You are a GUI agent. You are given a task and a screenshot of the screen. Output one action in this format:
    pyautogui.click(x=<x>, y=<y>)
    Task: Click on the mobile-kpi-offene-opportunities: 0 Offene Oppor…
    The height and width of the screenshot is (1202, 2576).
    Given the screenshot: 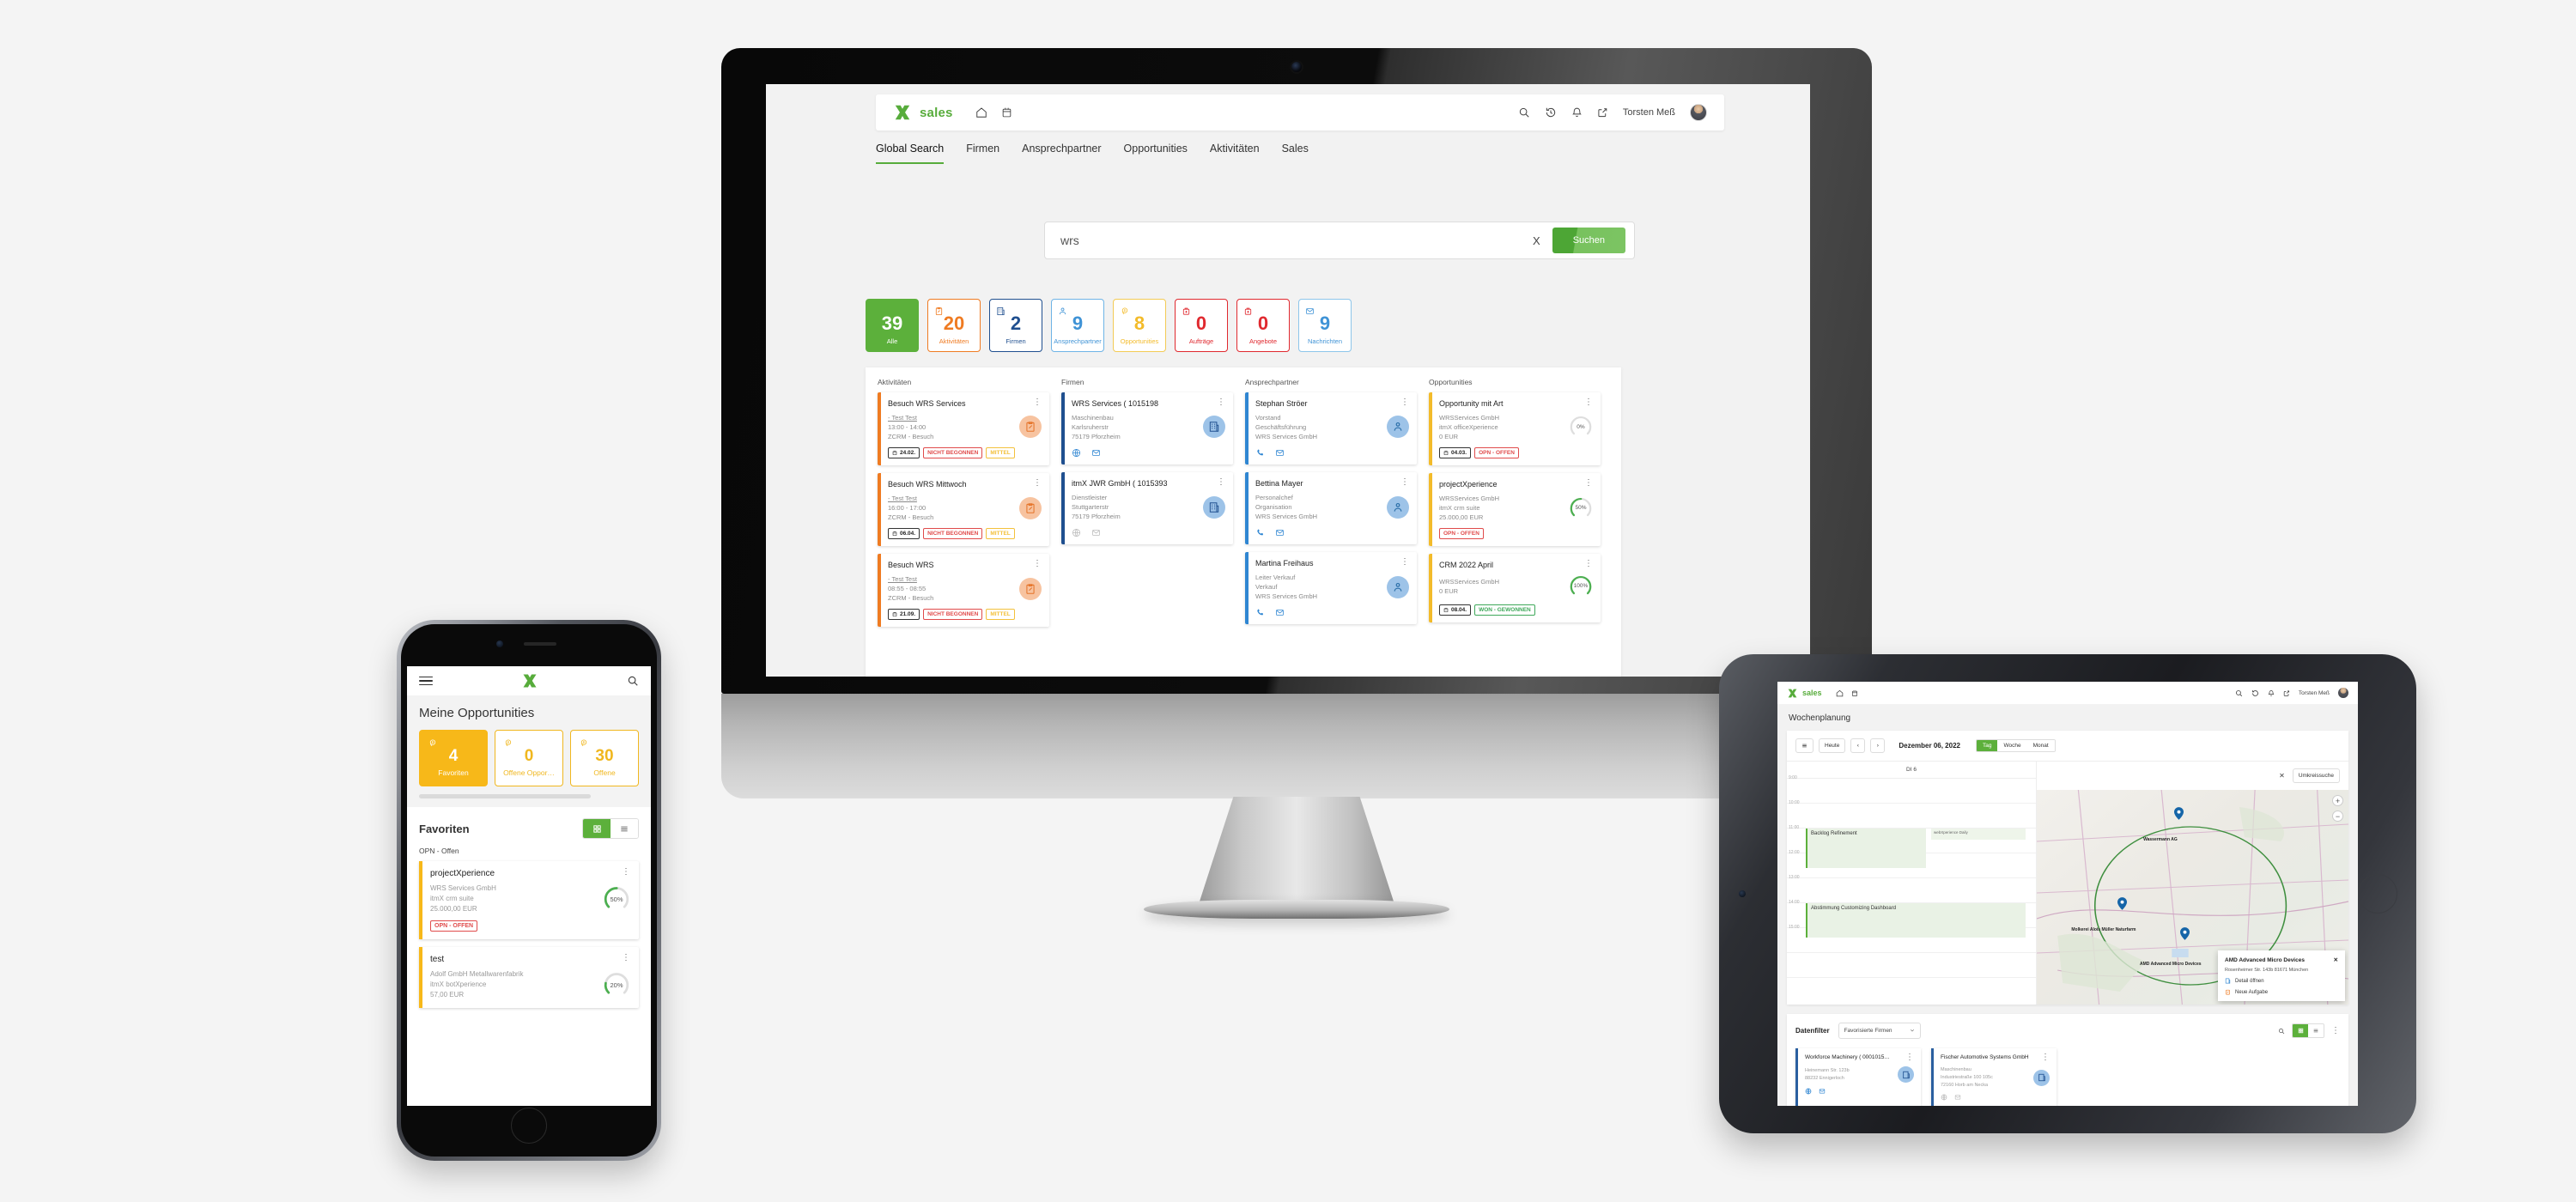 What is the action you would take?
    pyautogui.click(x=529, y=758)
    